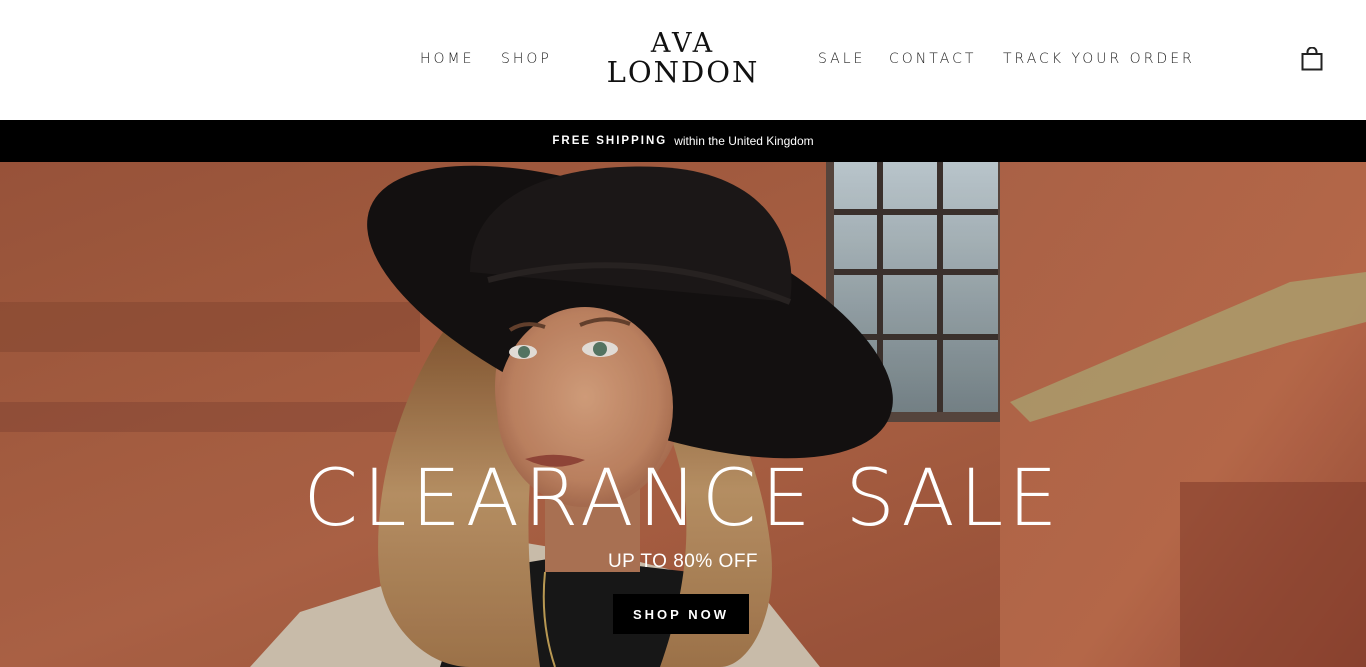 The width and height of the screenshot is (1366, 667). Describe the element at coordinates (744, 141) in the screenshot. I see `announcement-text: within the United Kingdom` at that location.